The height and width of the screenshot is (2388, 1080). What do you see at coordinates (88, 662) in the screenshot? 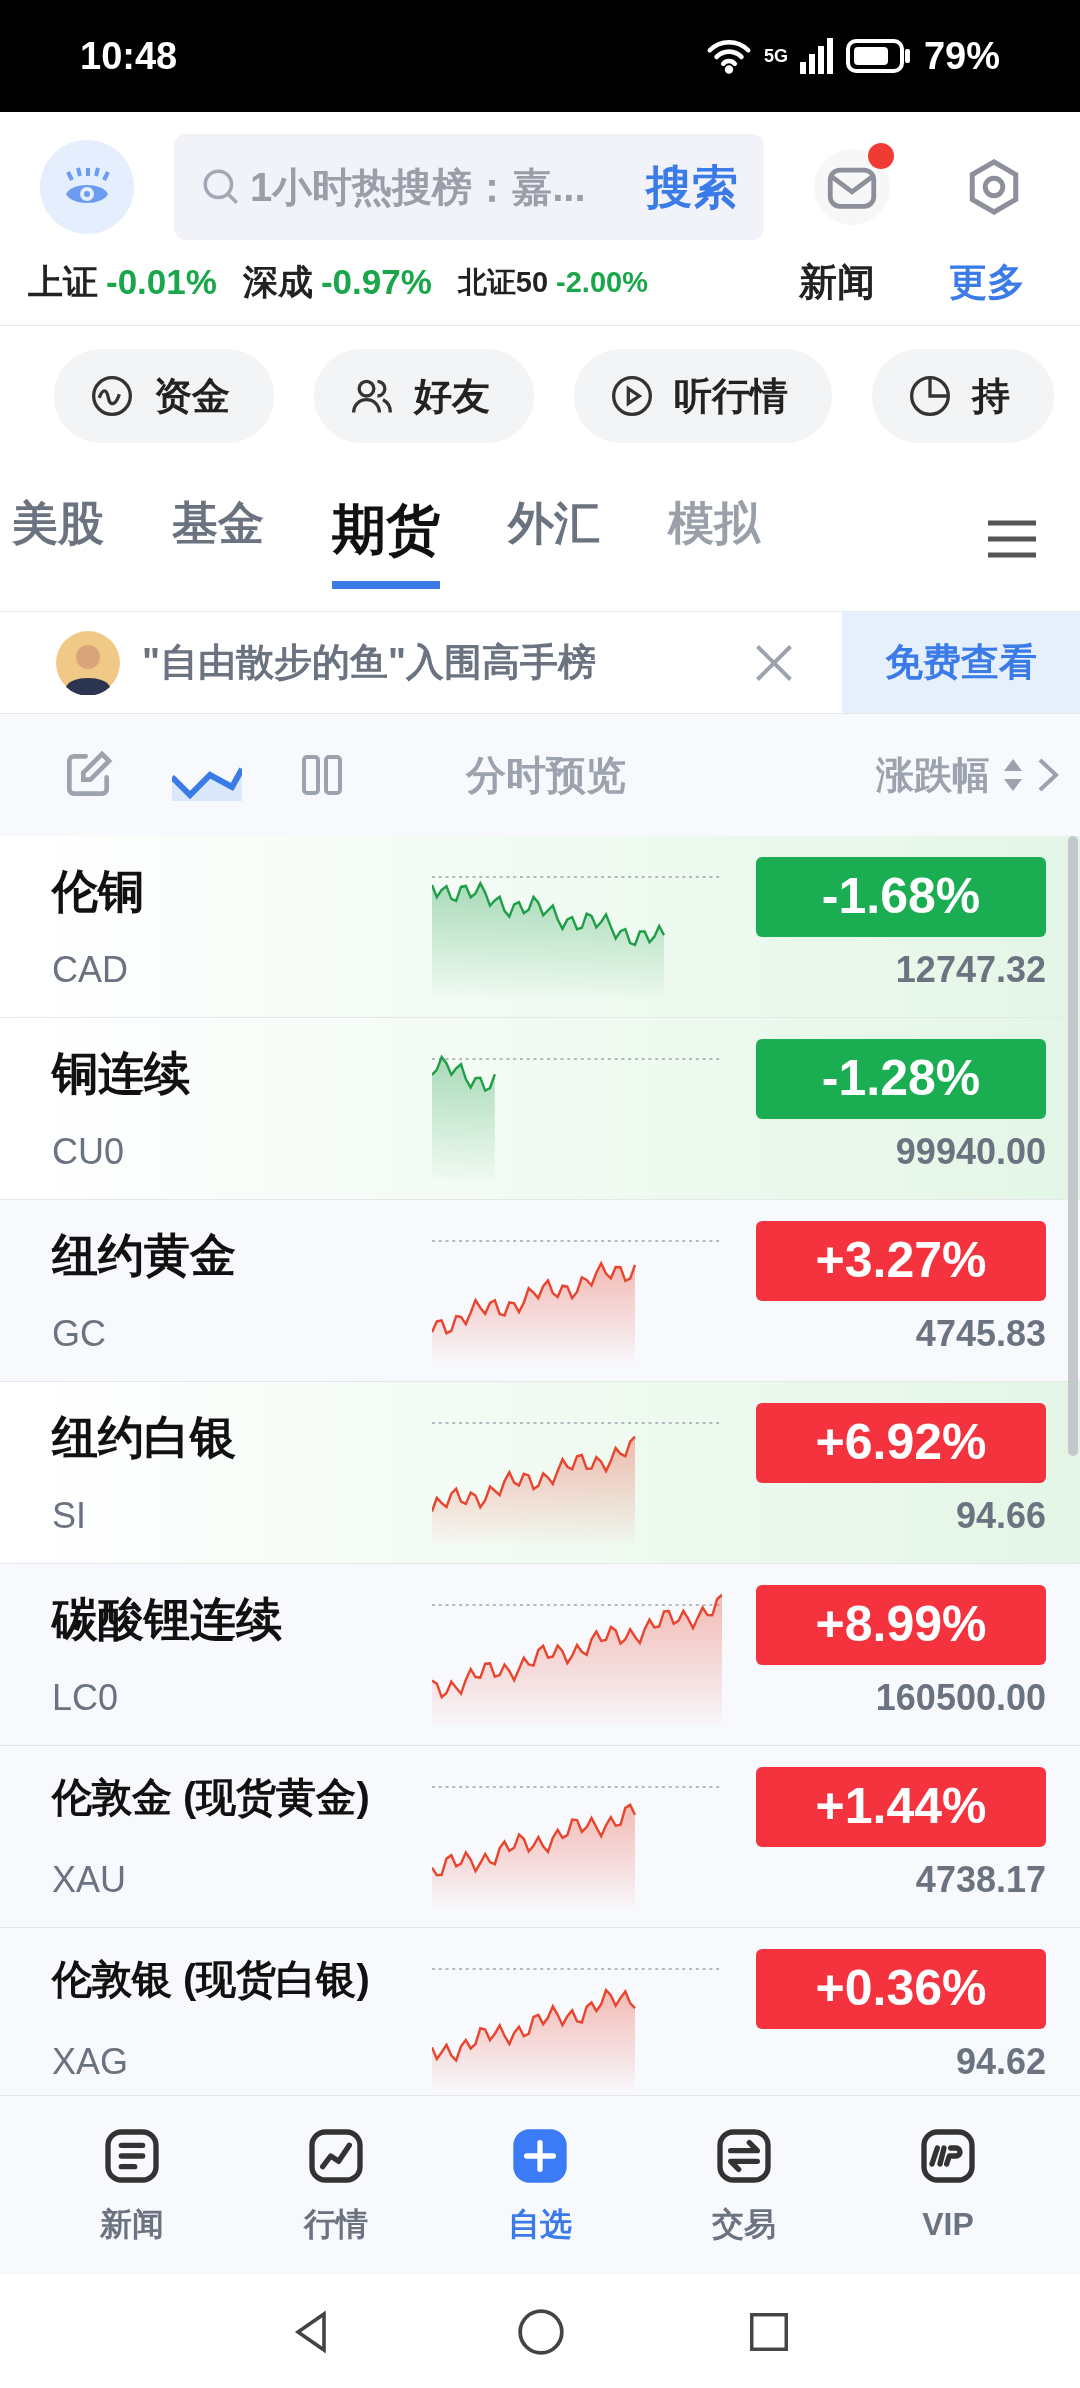
I see `avatar` at bounding box center [88, 662].